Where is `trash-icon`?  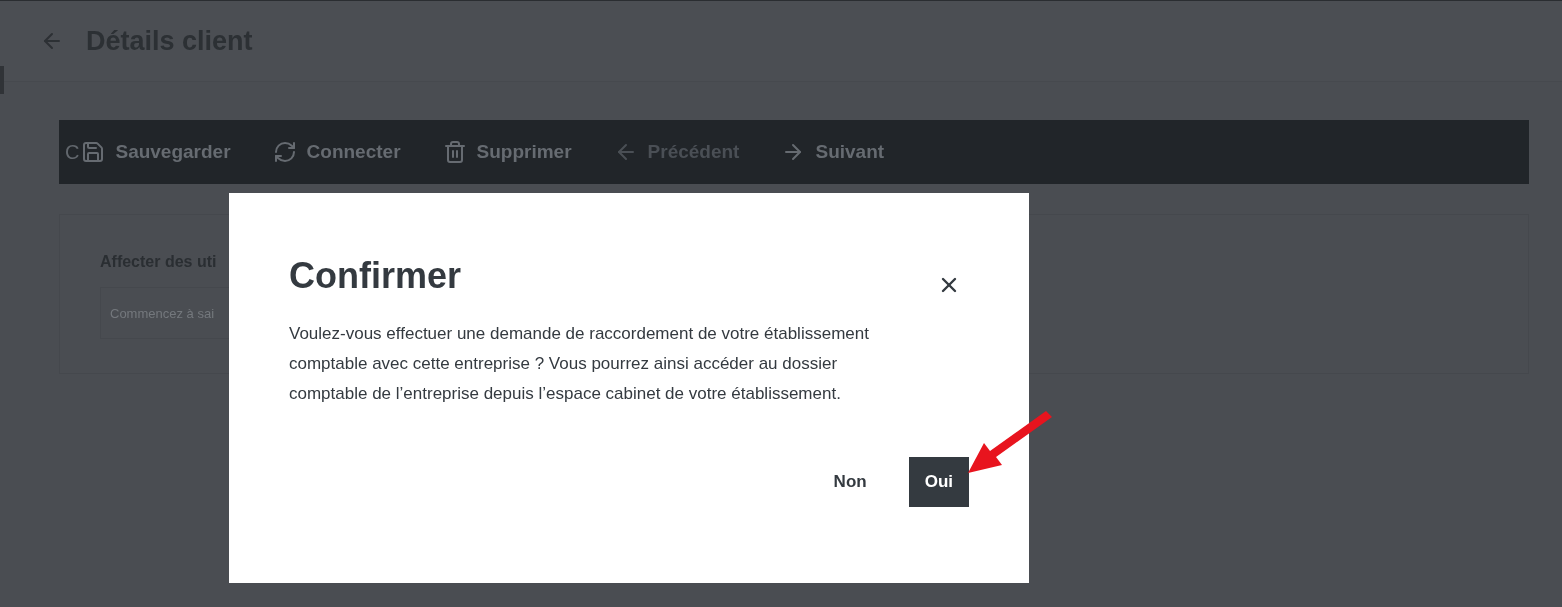
trash-icon is located at coordinates (454, 152).